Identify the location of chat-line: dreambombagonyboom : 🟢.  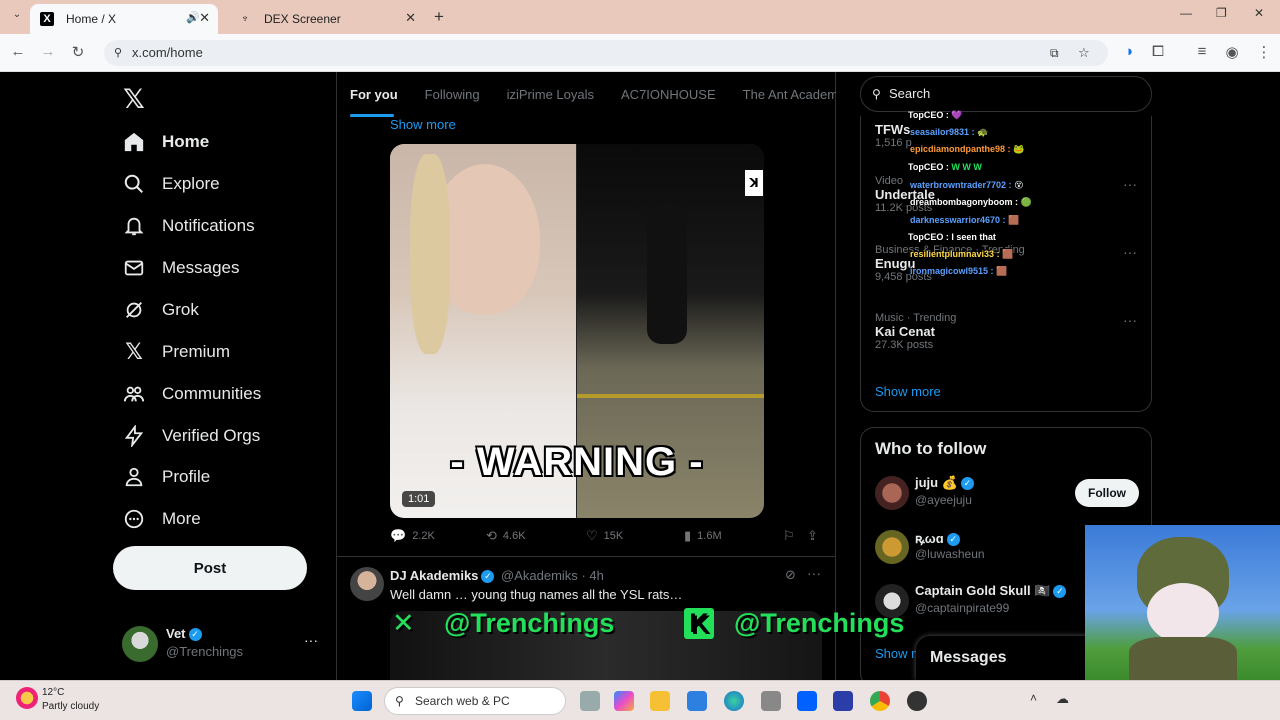
(971, 202).